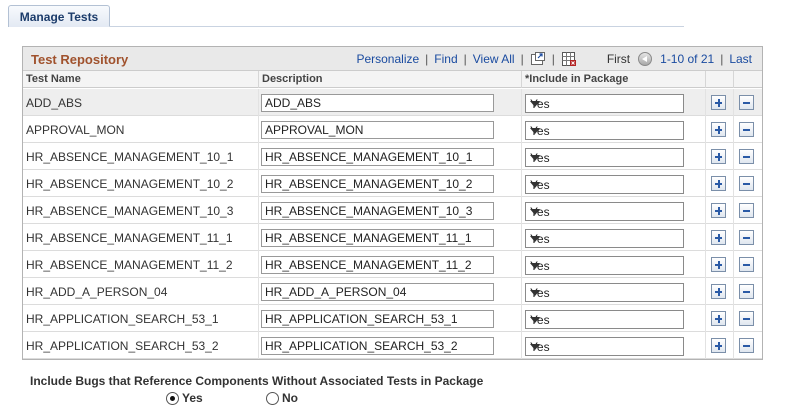 The height and width of the screenshot is (414, 788). Describe the element at coordinates (292, 79) in the screenshot. I see `column-description: Description` at that location.